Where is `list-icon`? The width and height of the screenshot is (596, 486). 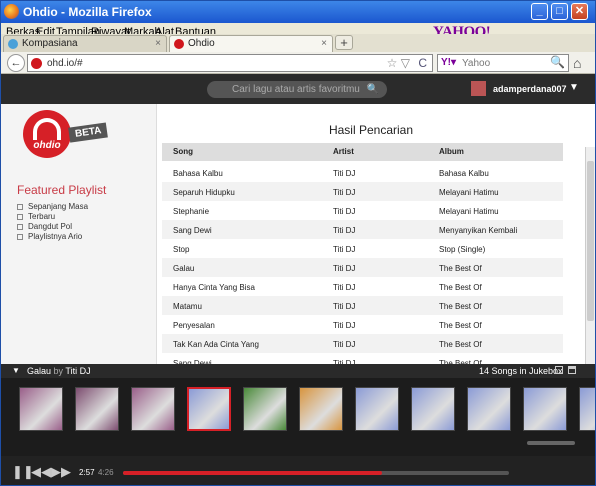 list-icon is located at coordinates (572, 370).